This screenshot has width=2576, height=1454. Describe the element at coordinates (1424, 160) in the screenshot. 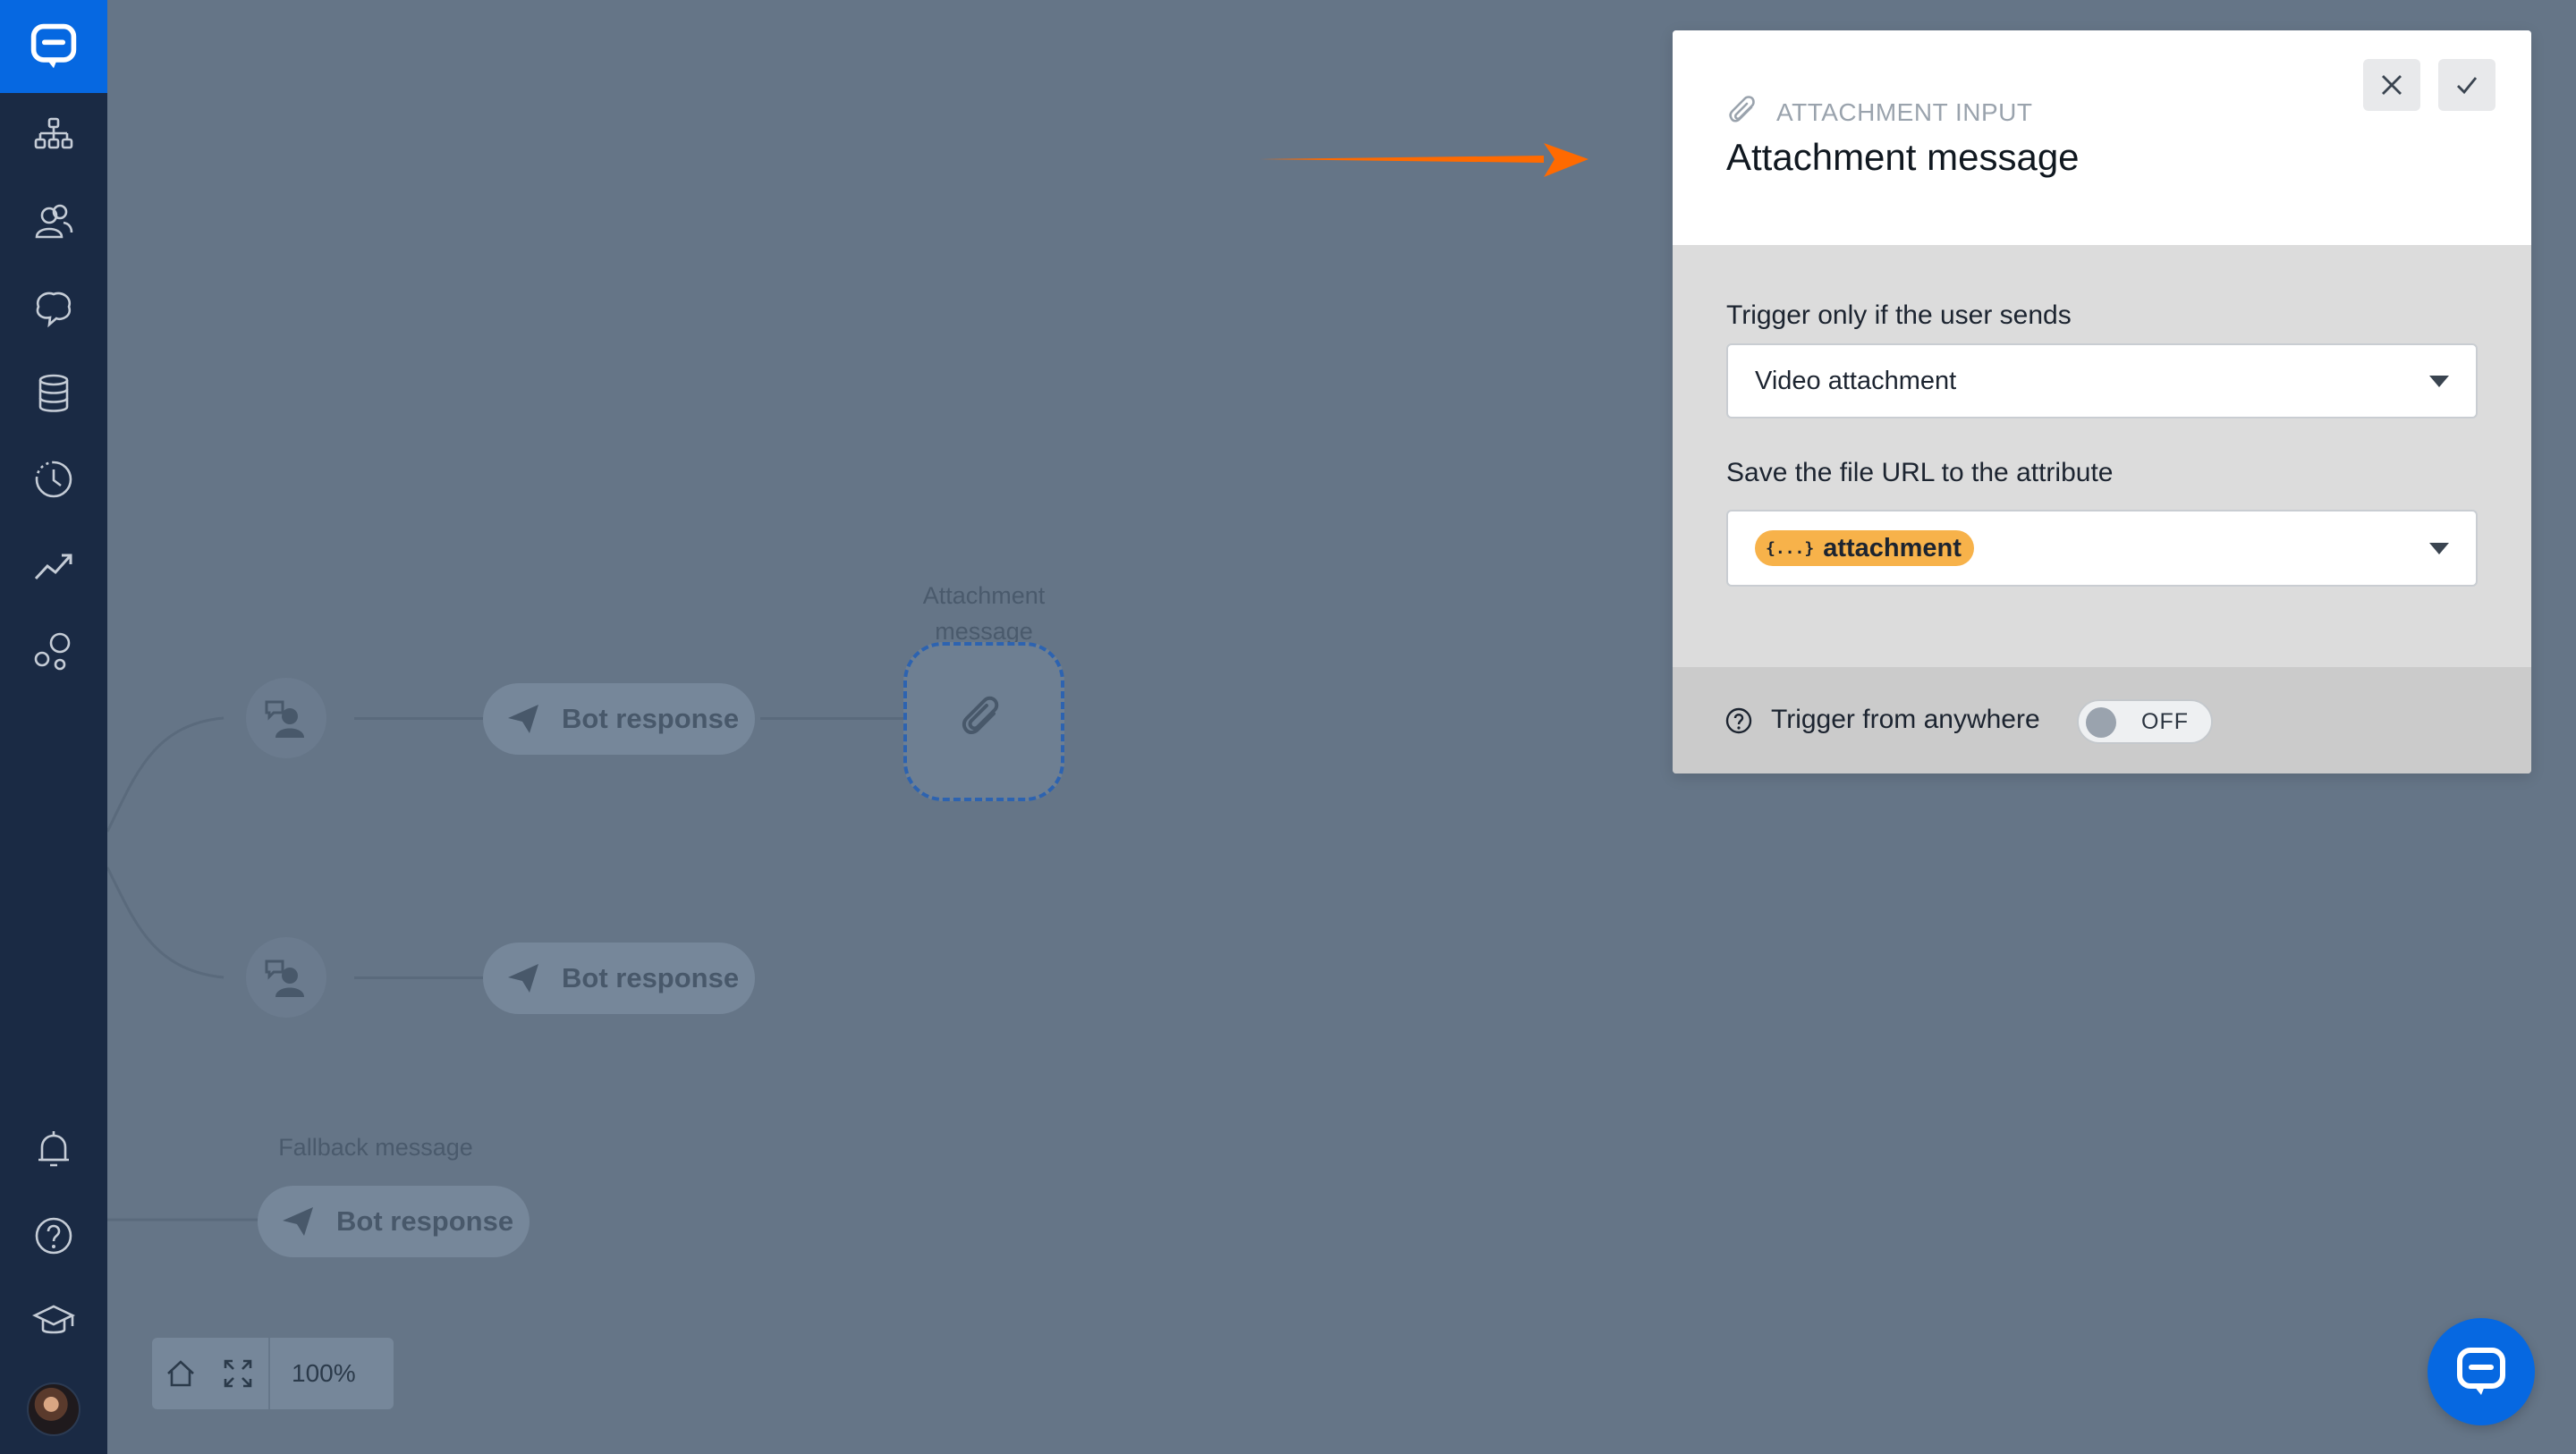

I see `annotation-arrow` at that location.